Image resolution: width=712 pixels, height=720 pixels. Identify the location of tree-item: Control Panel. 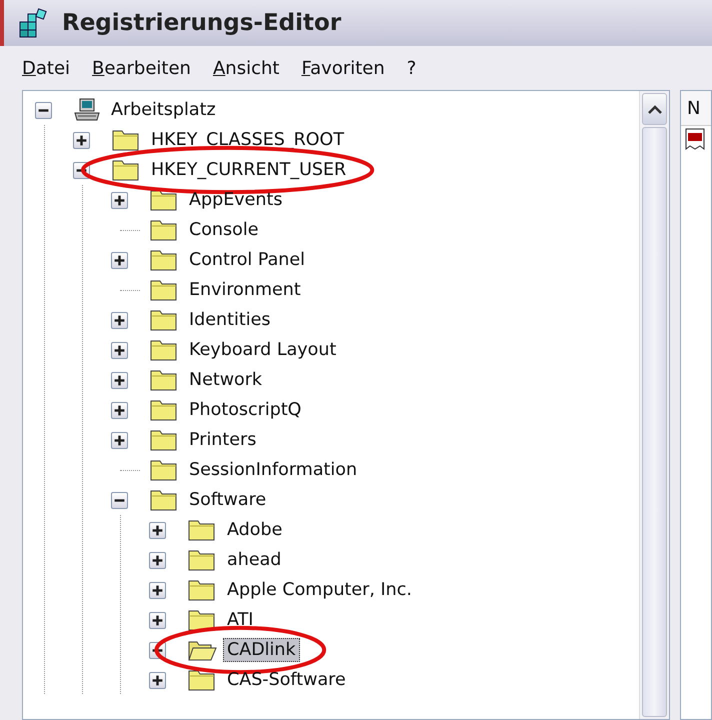
(247, 260).